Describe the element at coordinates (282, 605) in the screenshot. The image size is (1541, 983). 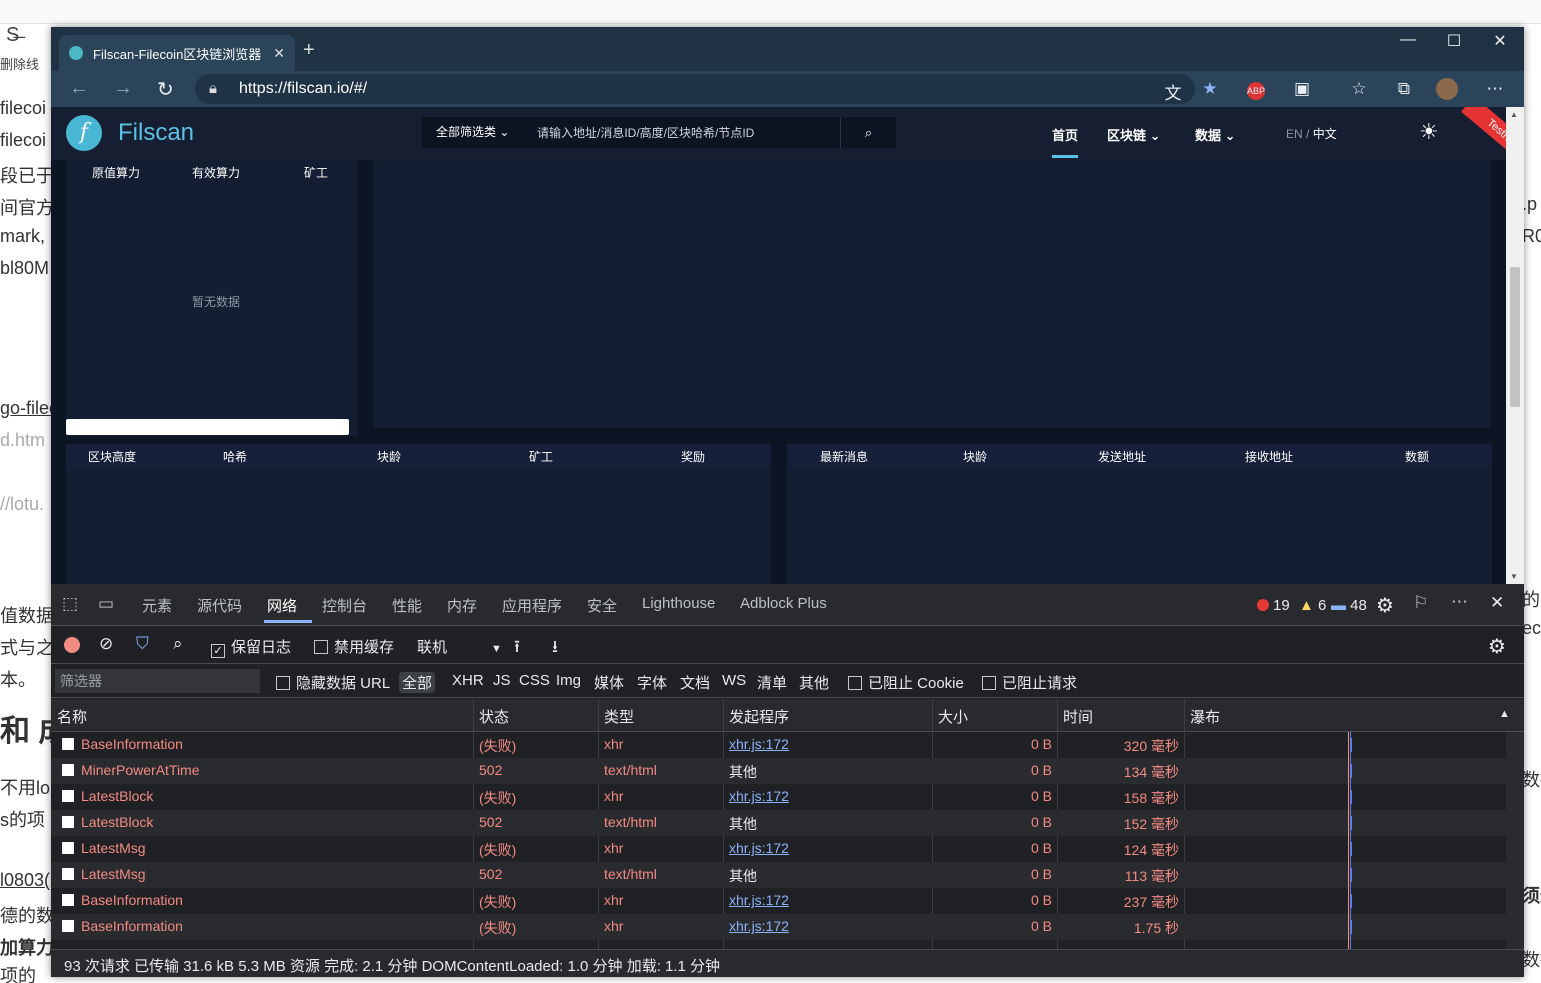
I see `tab-network: 网络` at that location.